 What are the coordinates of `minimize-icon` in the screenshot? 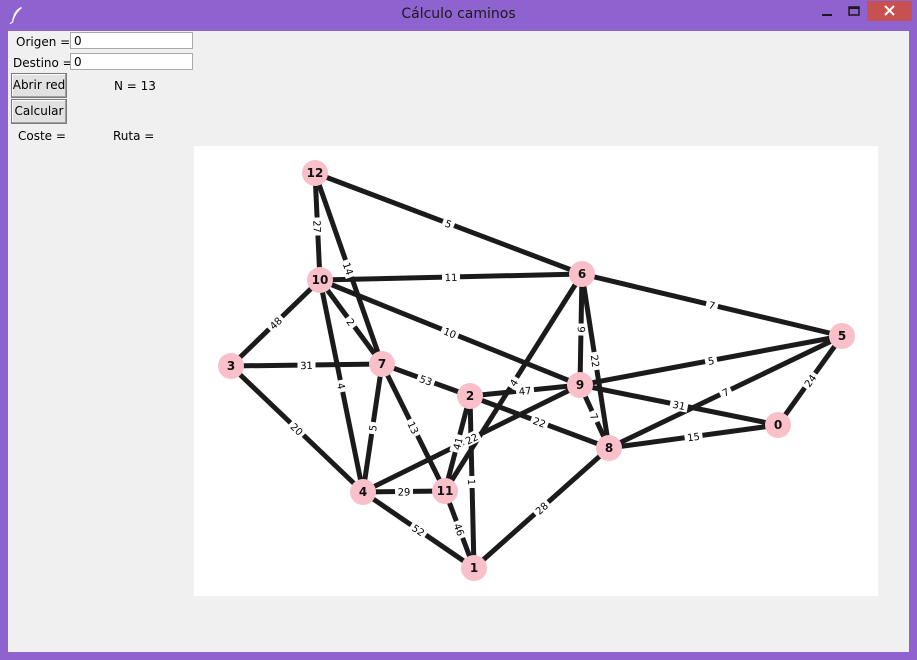 It's located at (827, 15).